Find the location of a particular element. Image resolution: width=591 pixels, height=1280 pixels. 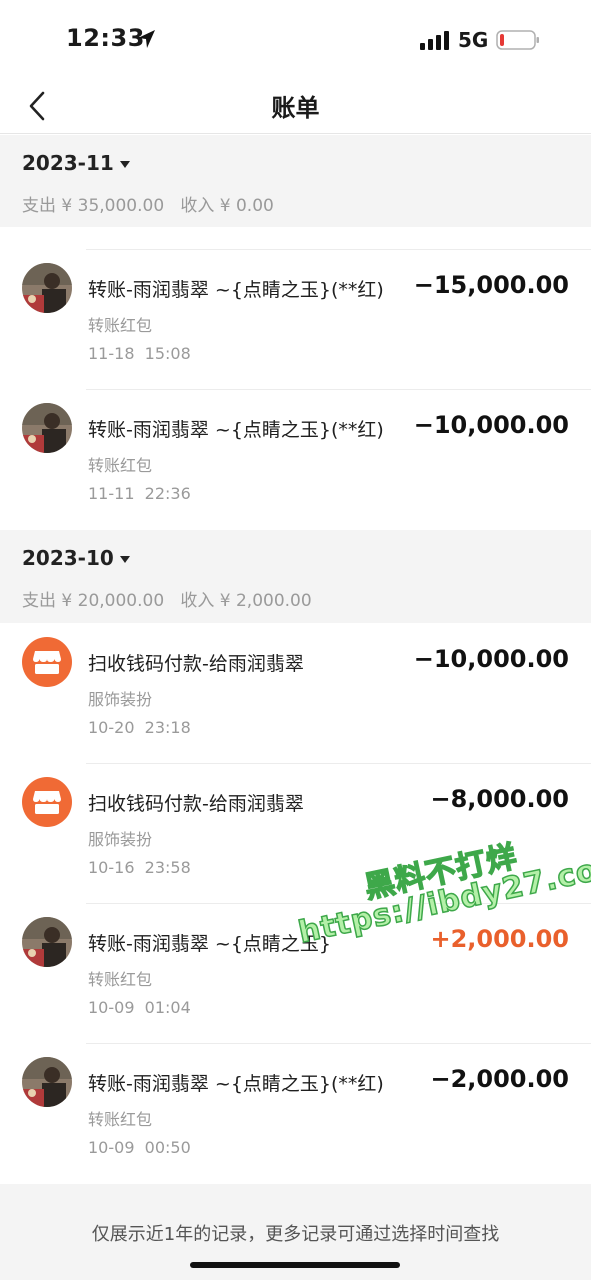

month-header-2023-11: 2023-11 支出 ¥ 35,000.00 收入 ¥ 0.00 is located at coordinates (295, 181).